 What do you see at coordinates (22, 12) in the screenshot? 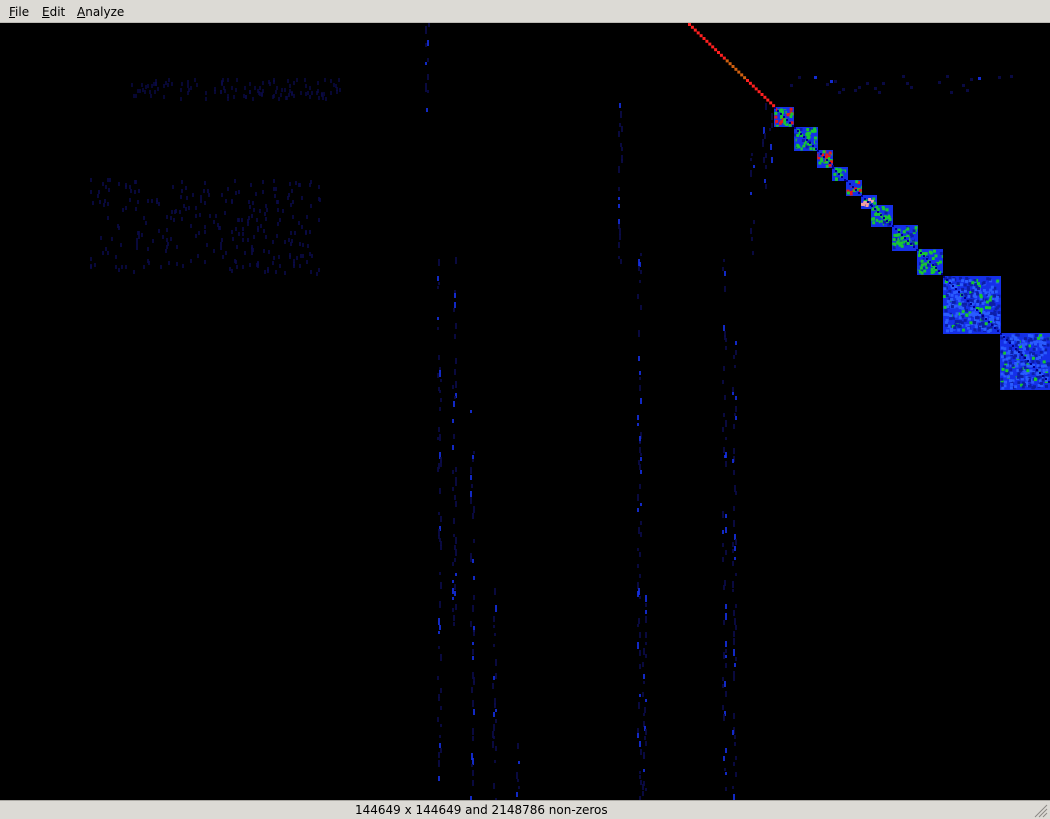
I see `menu-file-label: ile` at bounding box center [22, 12].